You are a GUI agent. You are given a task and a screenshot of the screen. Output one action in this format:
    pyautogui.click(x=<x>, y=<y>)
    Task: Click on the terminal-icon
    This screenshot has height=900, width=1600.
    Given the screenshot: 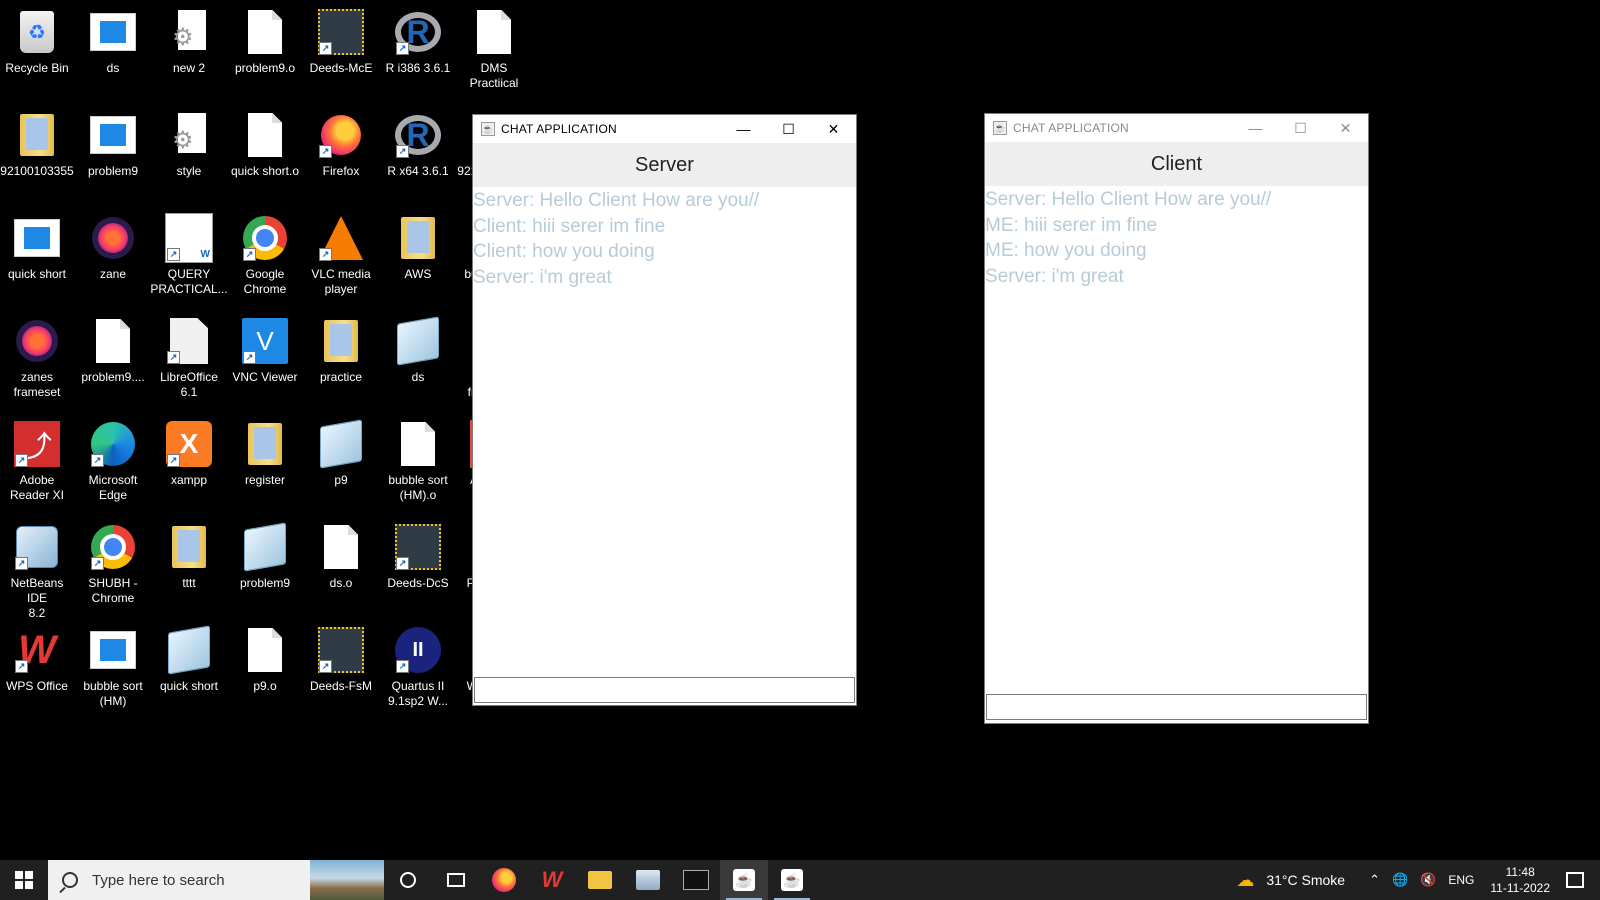 What is the action you would take?
    pyautogui.click(x=696, y=880)
    